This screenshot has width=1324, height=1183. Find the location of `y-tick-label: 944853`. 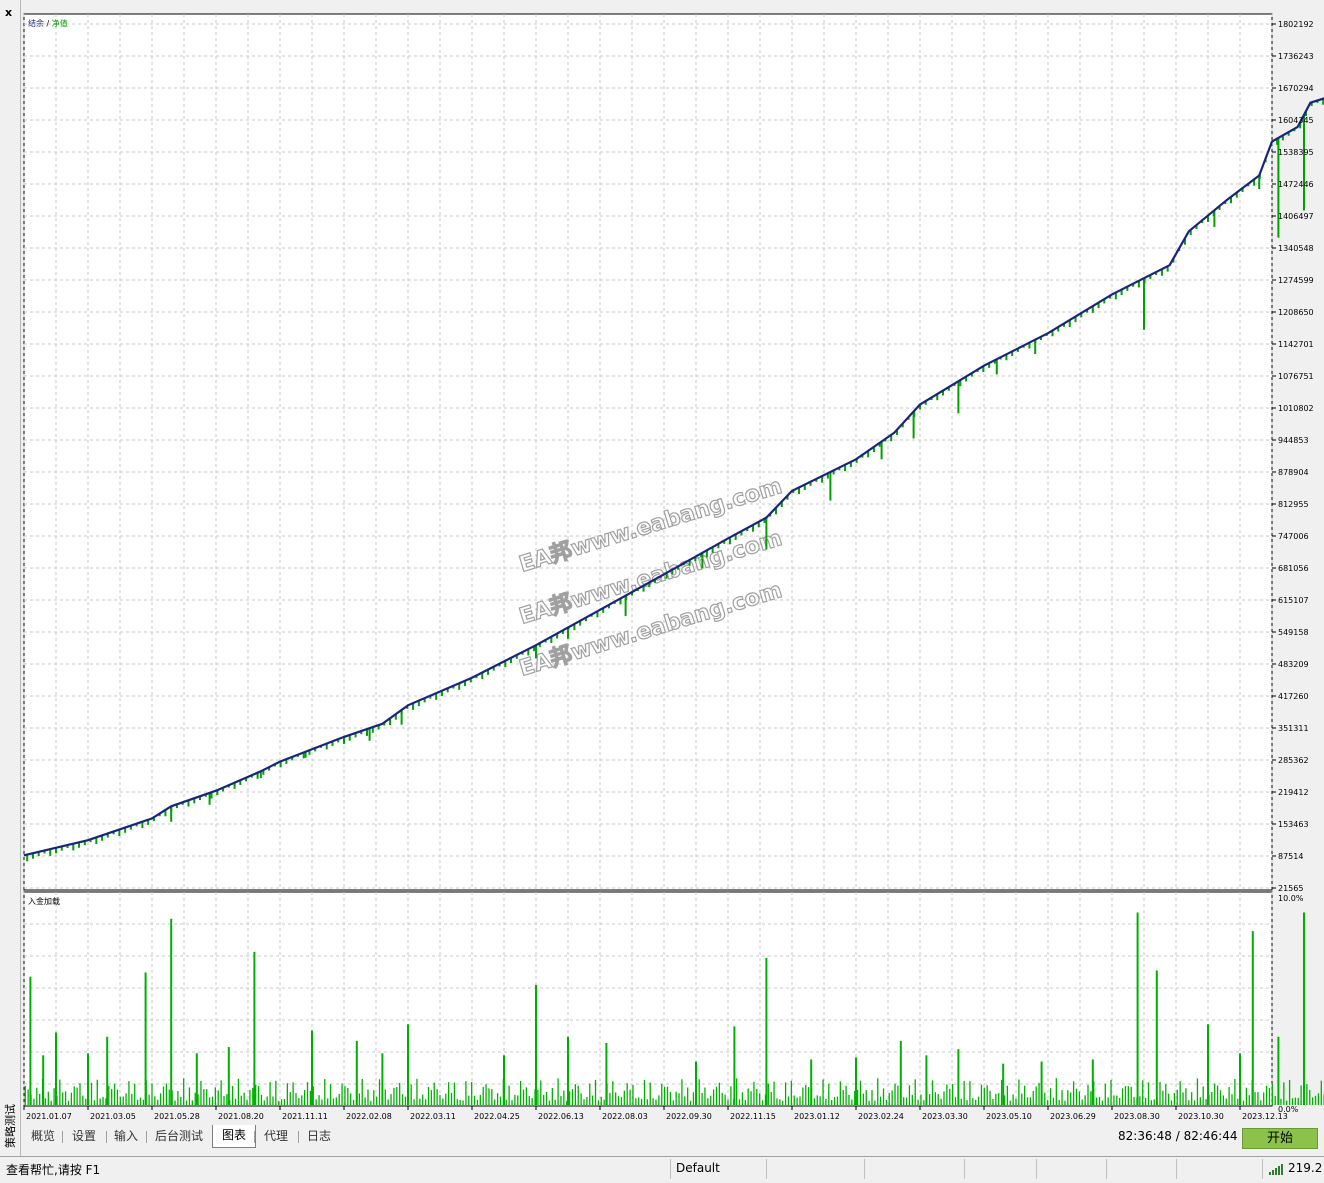

y-tick-label: 944853 is located at coordinates (1293, 440).